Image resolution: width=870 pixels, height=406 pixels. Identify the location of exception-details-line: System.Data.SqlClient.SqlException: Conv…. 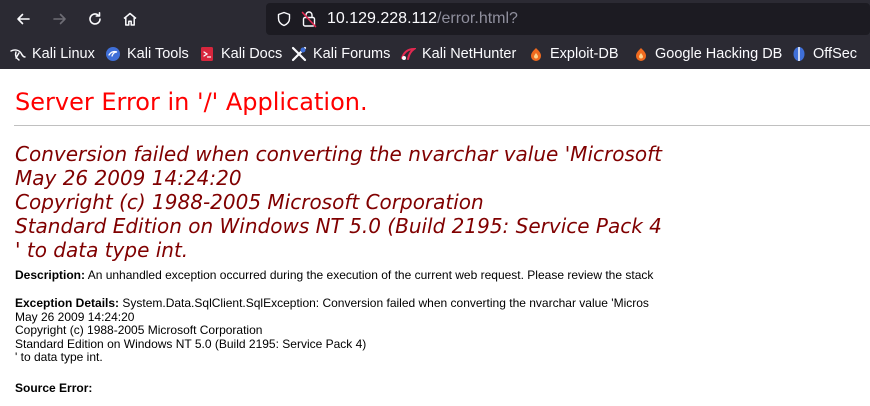
(384, 303).